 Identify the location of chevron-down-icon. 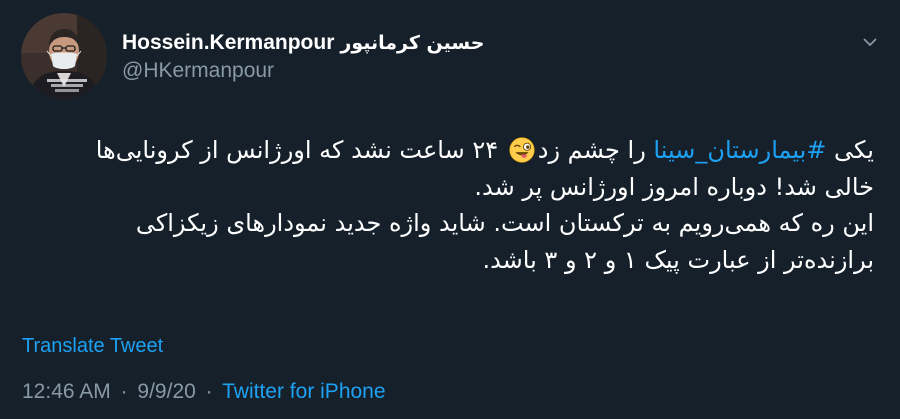
(870, 42).